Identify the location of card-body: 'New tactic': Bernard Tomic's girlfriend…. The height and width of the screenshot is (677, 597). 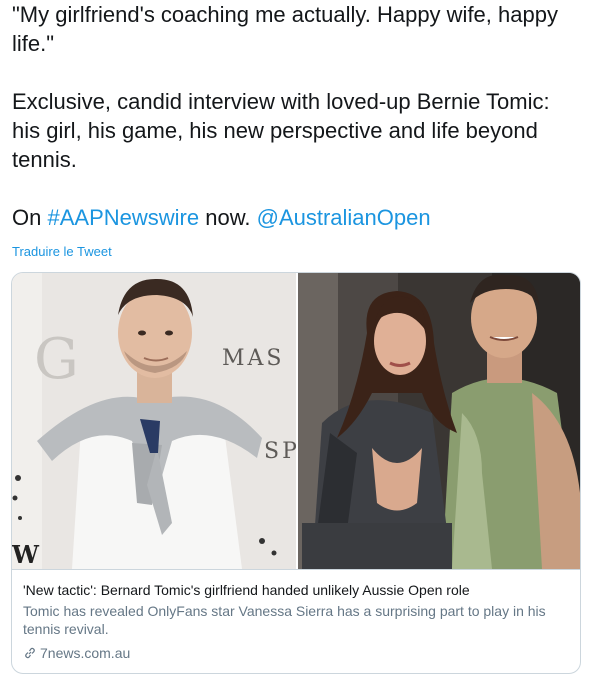
(296, 616).